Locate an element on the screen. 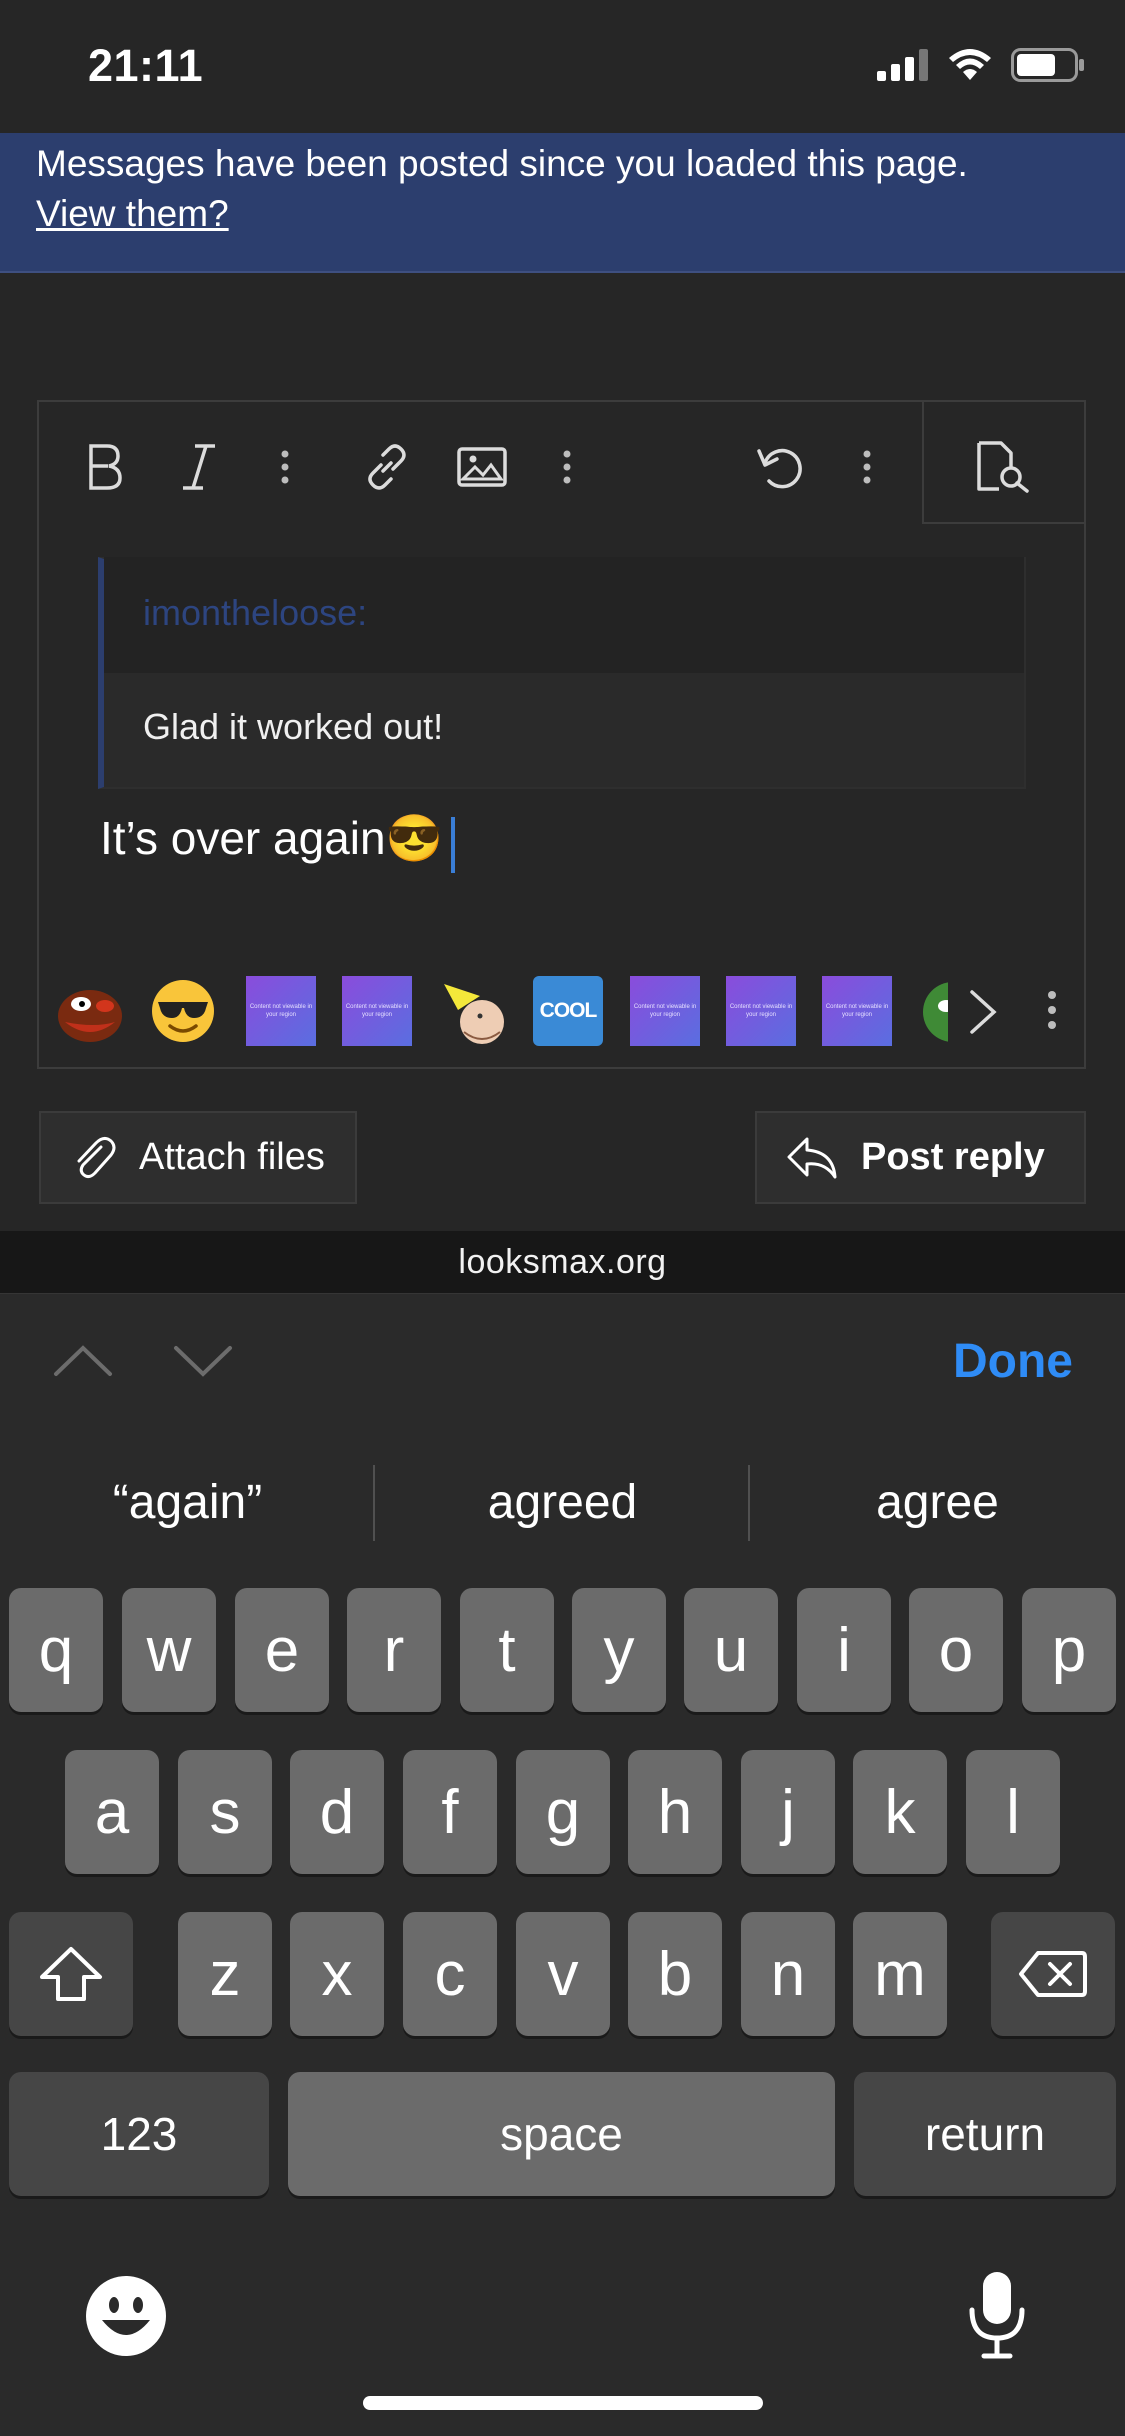  gnome-face-icon is located at coordinates (474, 1014).